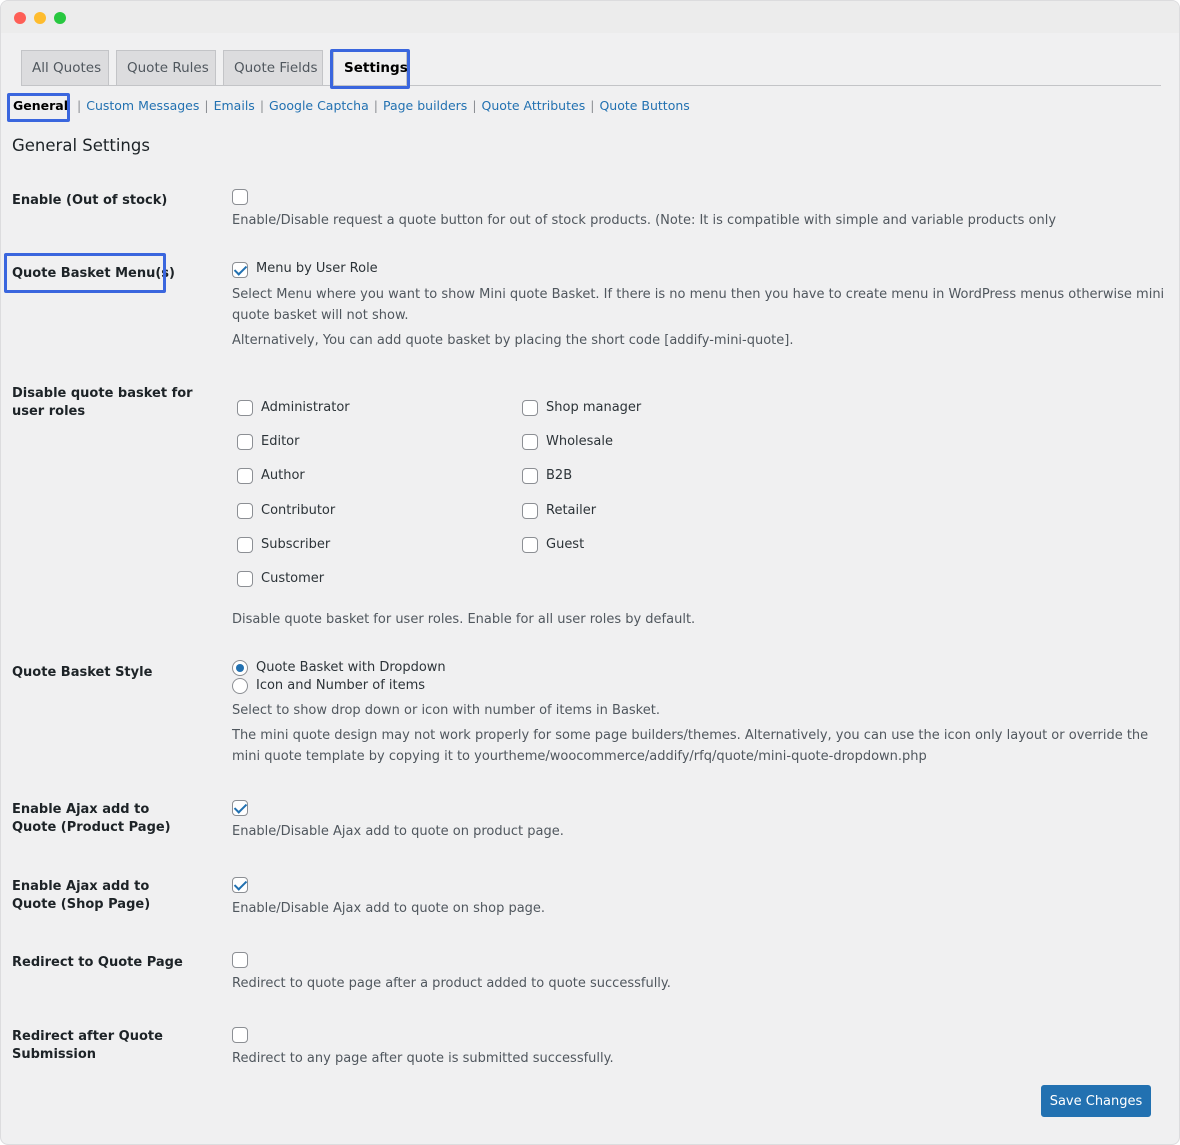 This screenshot has height=1145, width=1180. What do you see at coordinates (245, 476) in the screenshot?
I see `role-author-checkbox` at bounding box center [245, 476].